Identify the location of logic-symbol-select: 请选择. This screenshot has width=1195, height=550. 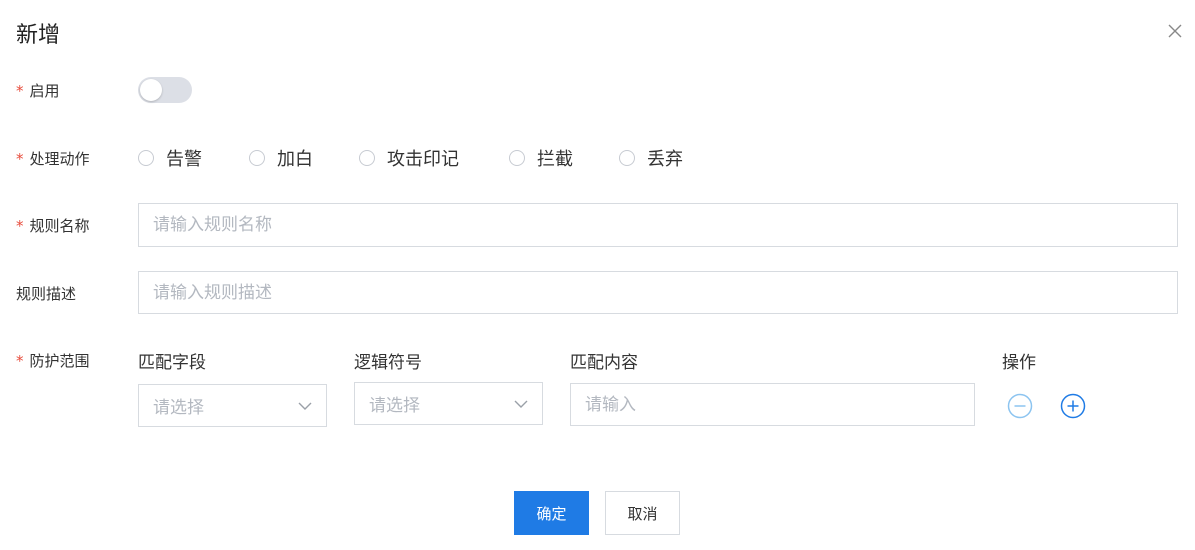
(448, 403).